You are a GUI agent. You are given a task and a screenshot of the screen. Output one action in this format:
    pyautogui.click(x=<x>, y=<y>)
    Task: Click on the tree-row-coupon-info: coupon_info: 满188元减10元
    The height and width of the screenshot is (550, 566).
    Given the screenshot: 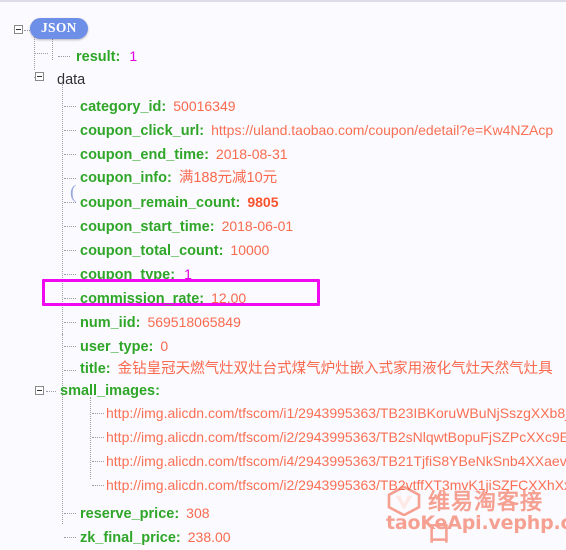 What is the action you would take?
    pyautogui.click(x=178, y=178)
    